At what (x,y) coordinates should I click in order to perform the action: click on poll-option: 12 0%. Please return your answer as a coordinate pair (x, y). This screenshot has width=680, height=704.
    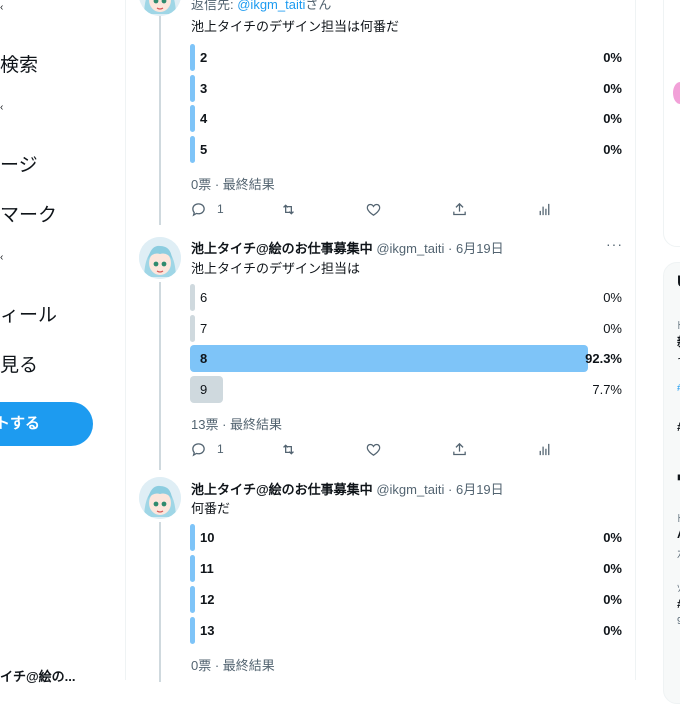
    Looking at the image, I should click on (406, 599).